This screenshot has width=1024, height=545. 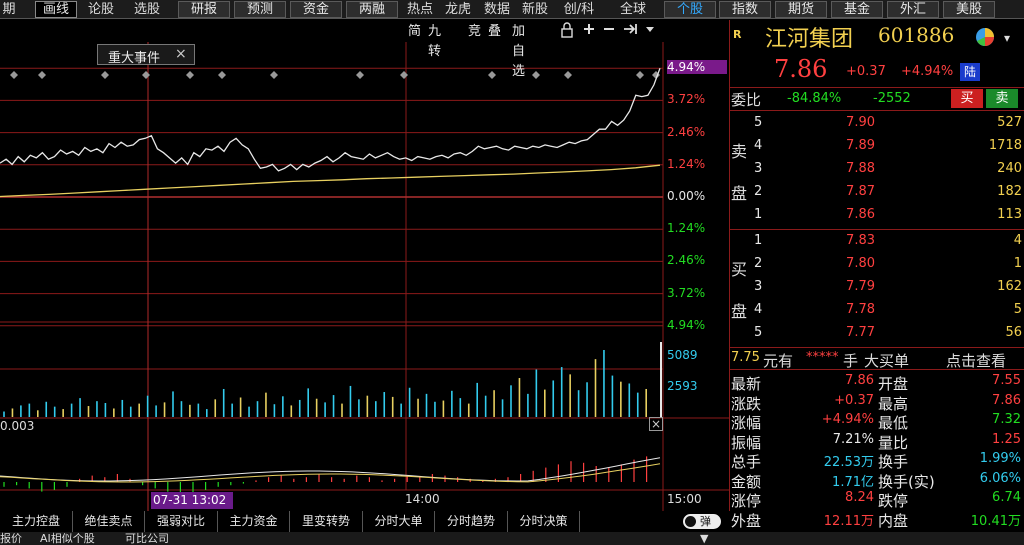 What do you see at coordinates (326, 521) in the screenshot?
I see `tab-libianzhuanshi: 里变转势` at bounding box center [326, 521].